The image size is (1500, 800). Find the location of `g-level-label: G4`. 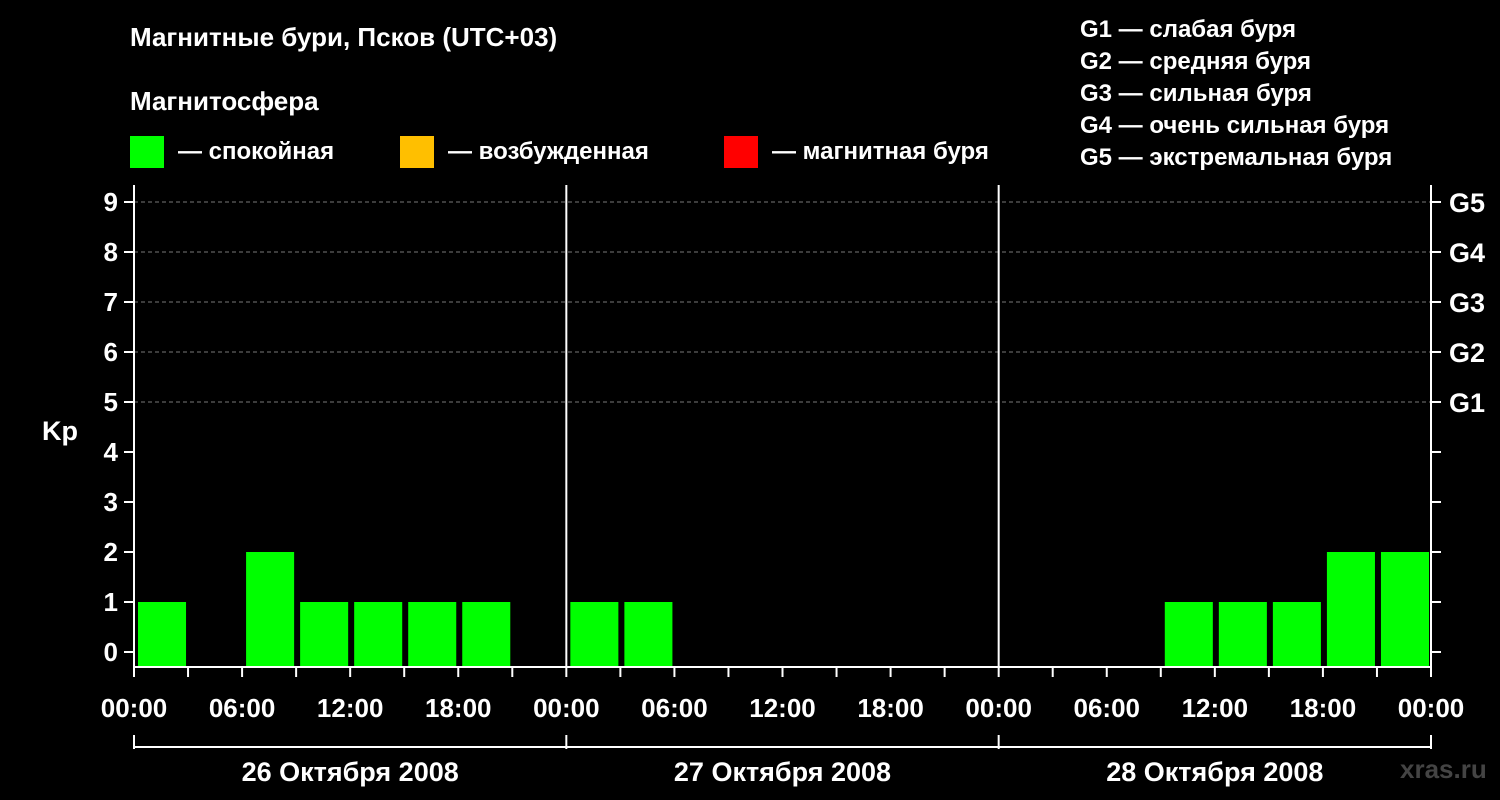

g-level-label: G4 is located at coordinates (1467, 253).